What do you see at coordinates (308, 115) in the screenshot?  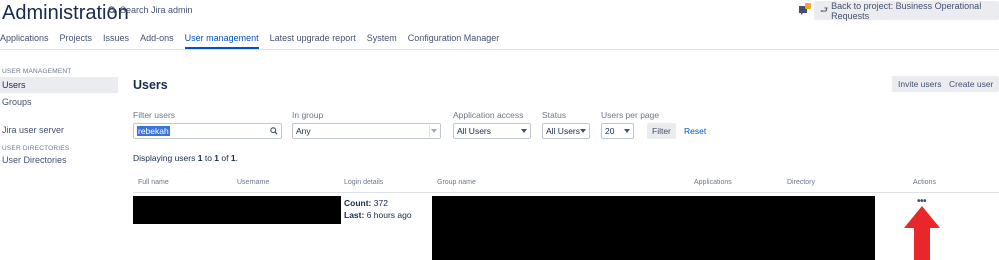 I see `in-group-label: In group` at bounding box center [308, 115].